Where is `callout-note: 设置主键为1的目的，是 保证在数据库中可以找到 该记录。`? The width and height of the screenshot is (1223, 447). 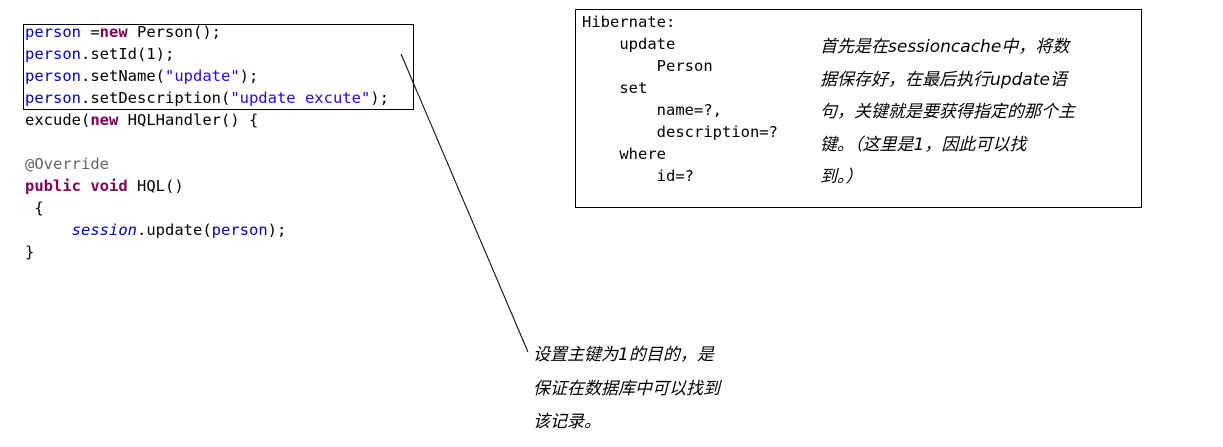 callout-note: 设置主键为1的目的，是 保证在数据库中可以找到 该记录。 is located at coordinates (653, 389).